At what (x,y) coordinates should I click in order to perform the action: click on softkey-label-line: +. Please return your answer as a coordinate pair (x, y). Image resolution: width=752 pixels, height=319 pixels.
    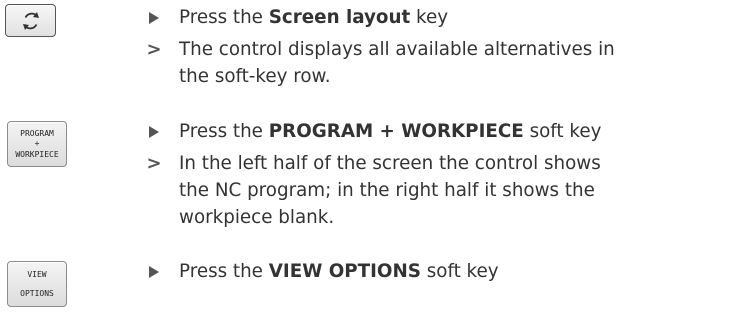
    Looking at the image, I should click on (37, 143).